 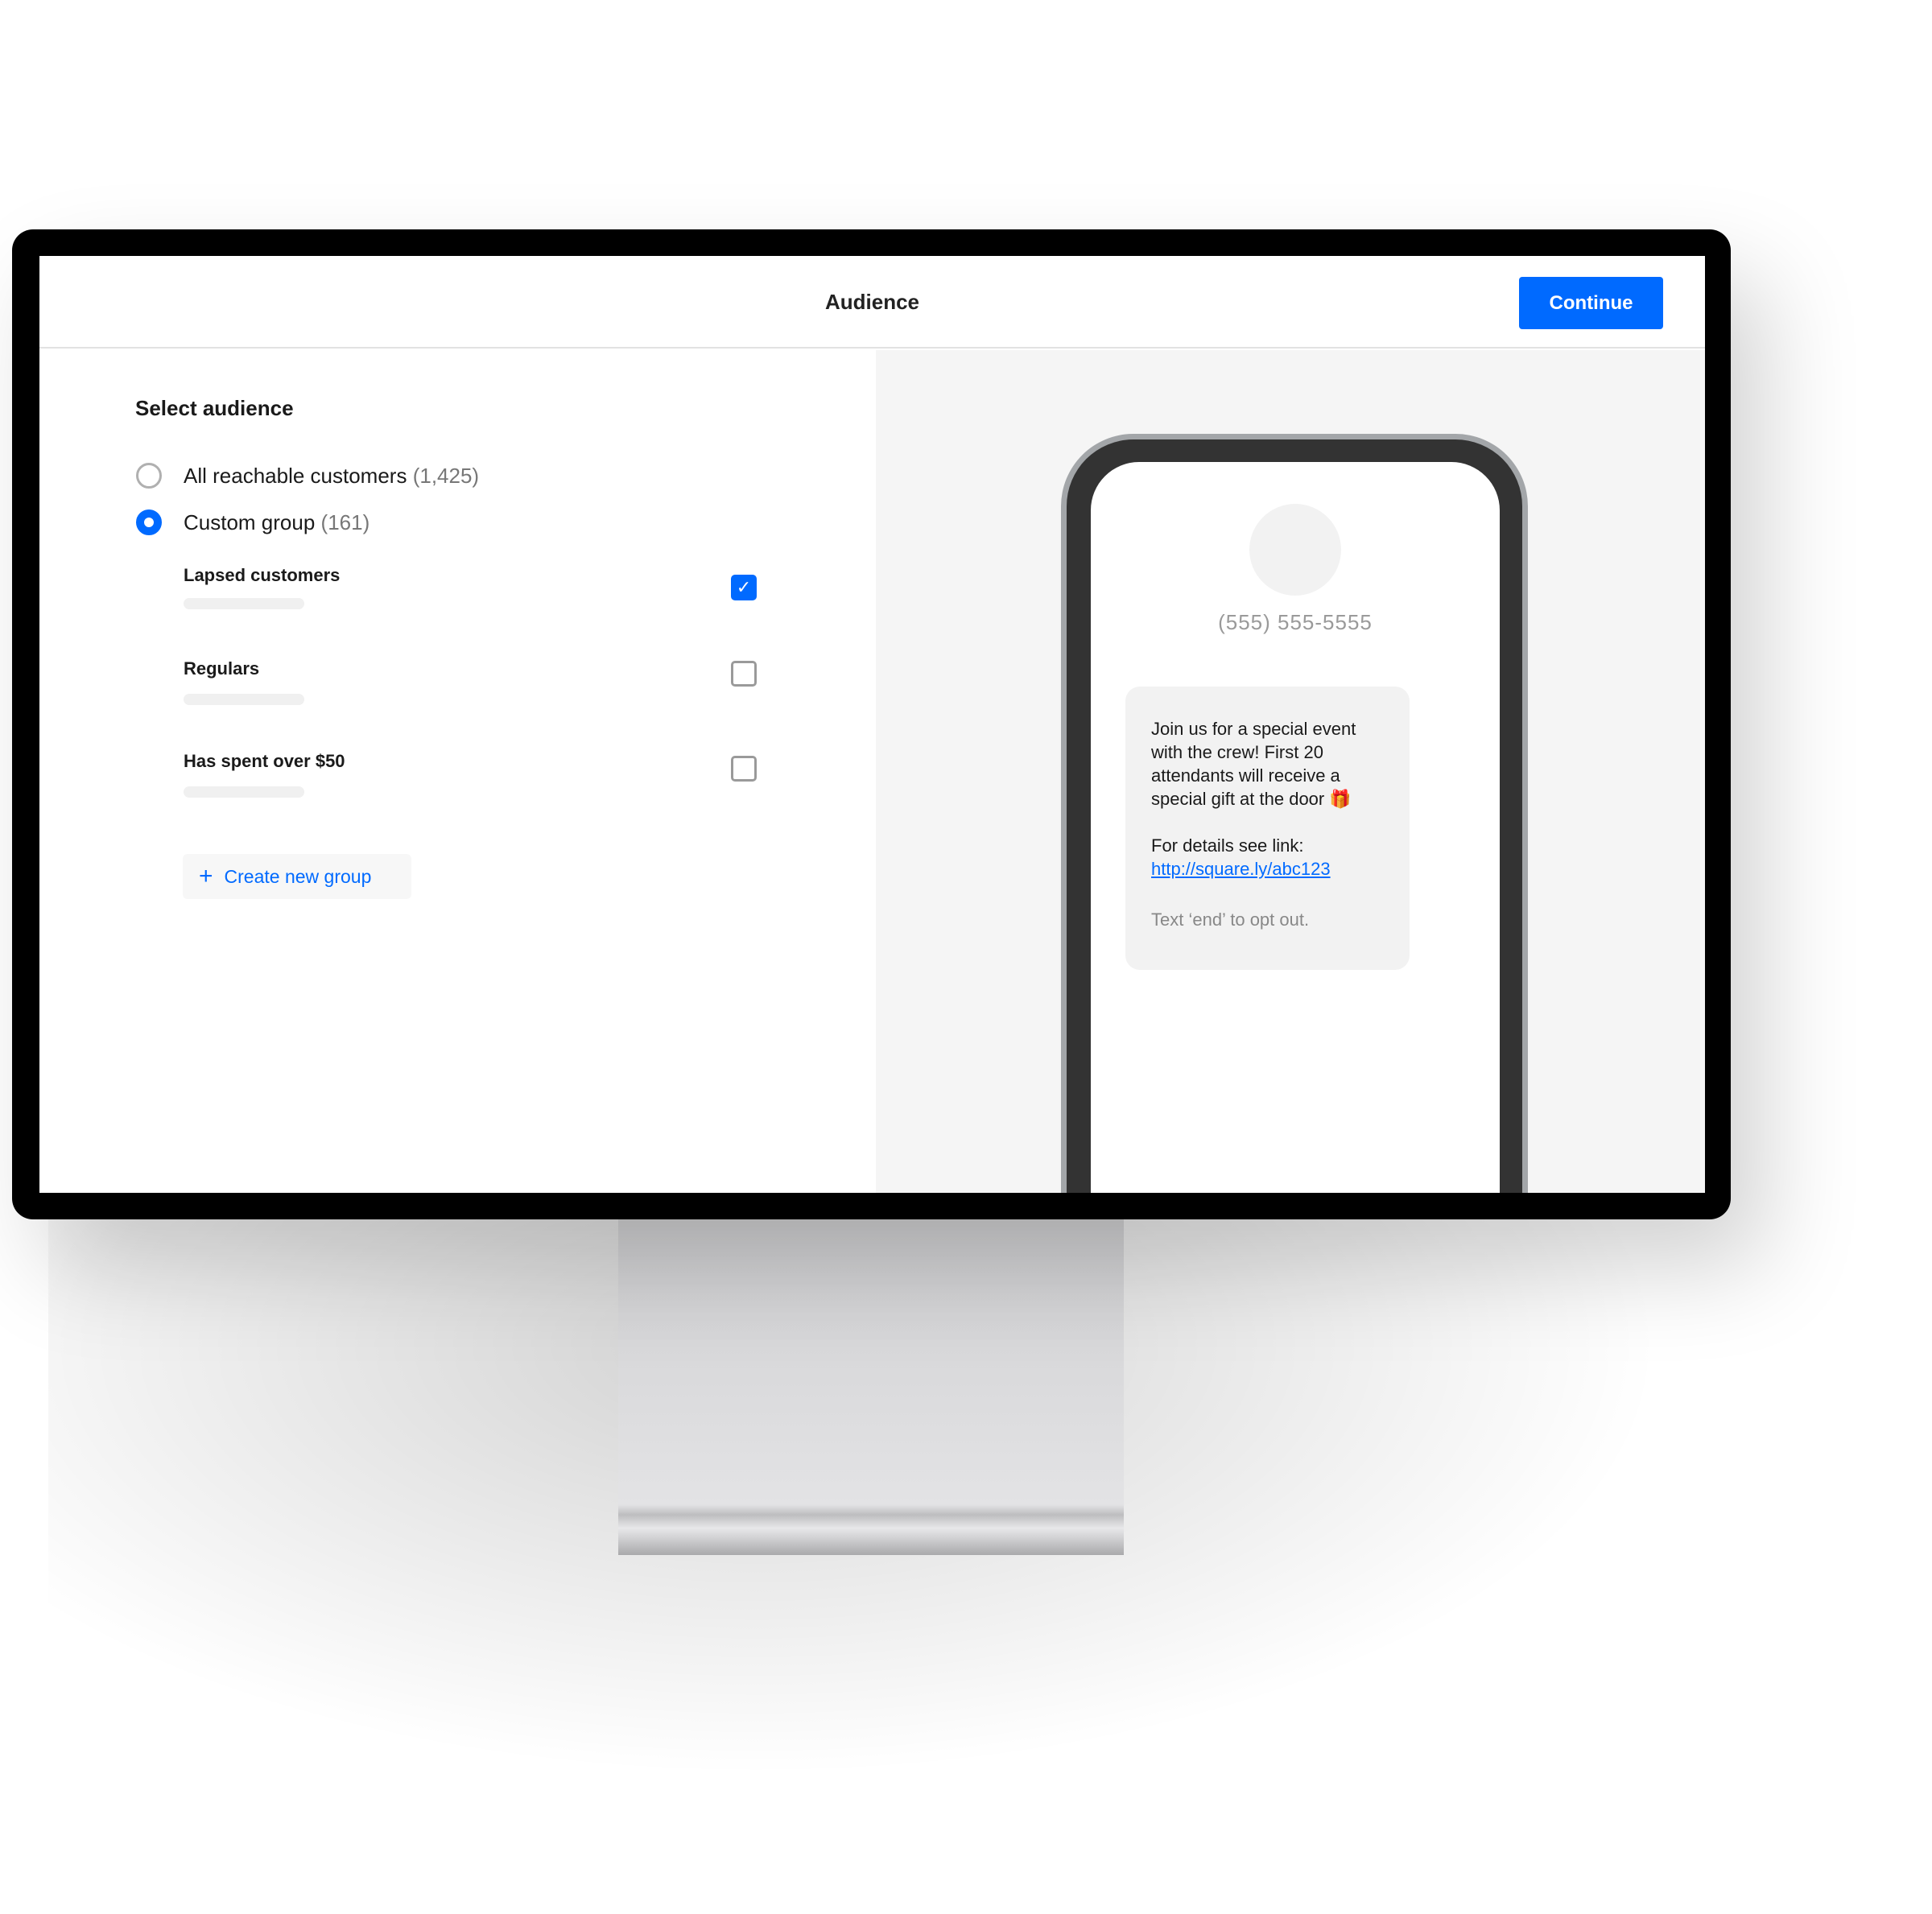 I want to click on message-line: with the crew! First 20, so click(x=1237, y=752).